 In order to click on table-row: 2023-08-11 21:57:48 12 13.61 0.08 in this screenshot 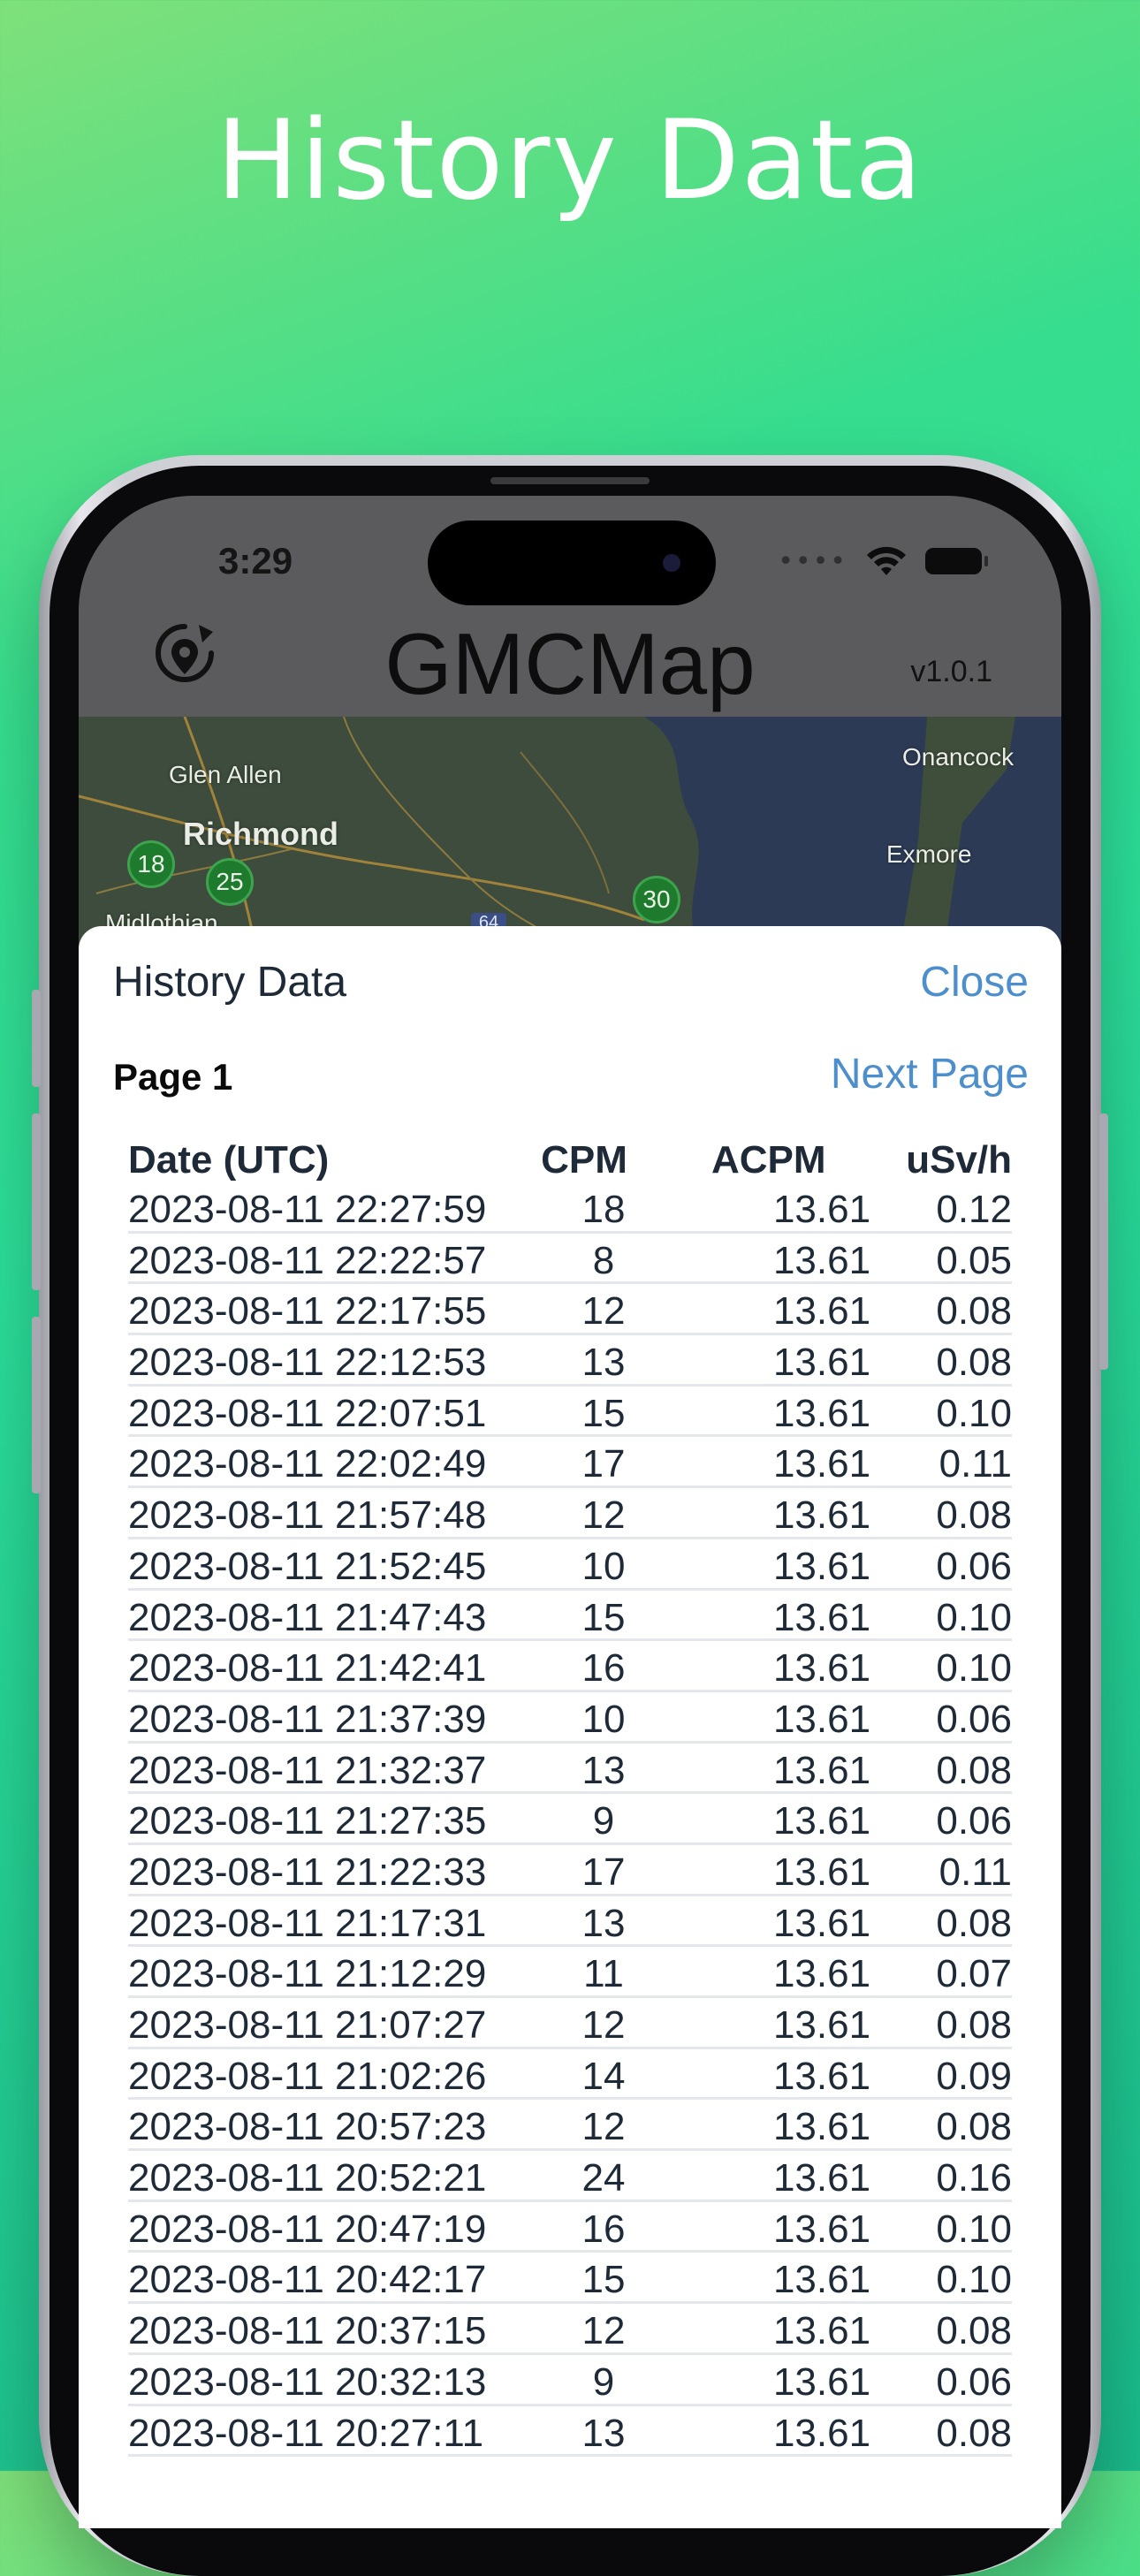, I will do `click(570, 1513)`.